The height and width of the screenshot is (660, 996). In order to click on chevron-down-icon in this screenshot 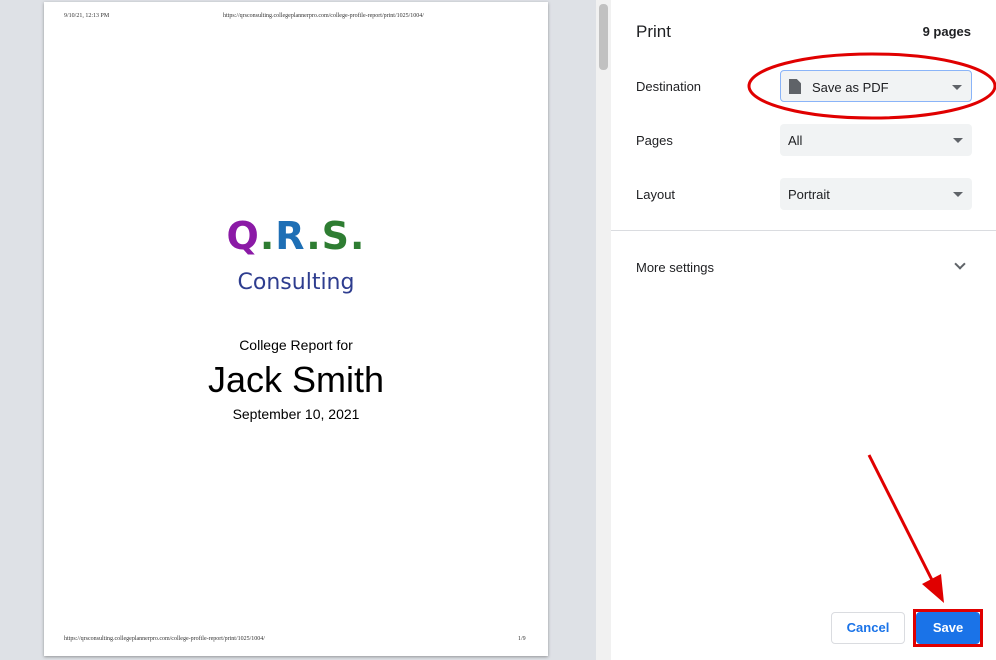, I will do `click(960, 264)`.